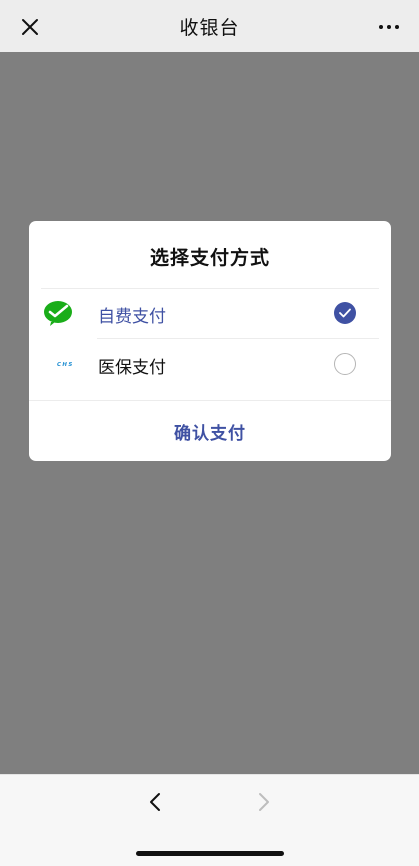 Image resolution: width=419 pixels, height=866 pixels. I want to click on chevron-left-icon, so click(155, 802).